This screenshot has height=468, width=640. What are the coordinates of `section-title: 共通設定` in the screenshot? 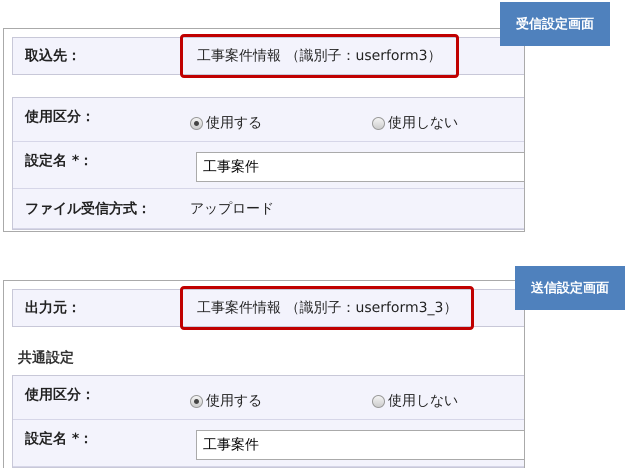 It's located at (46, 358).